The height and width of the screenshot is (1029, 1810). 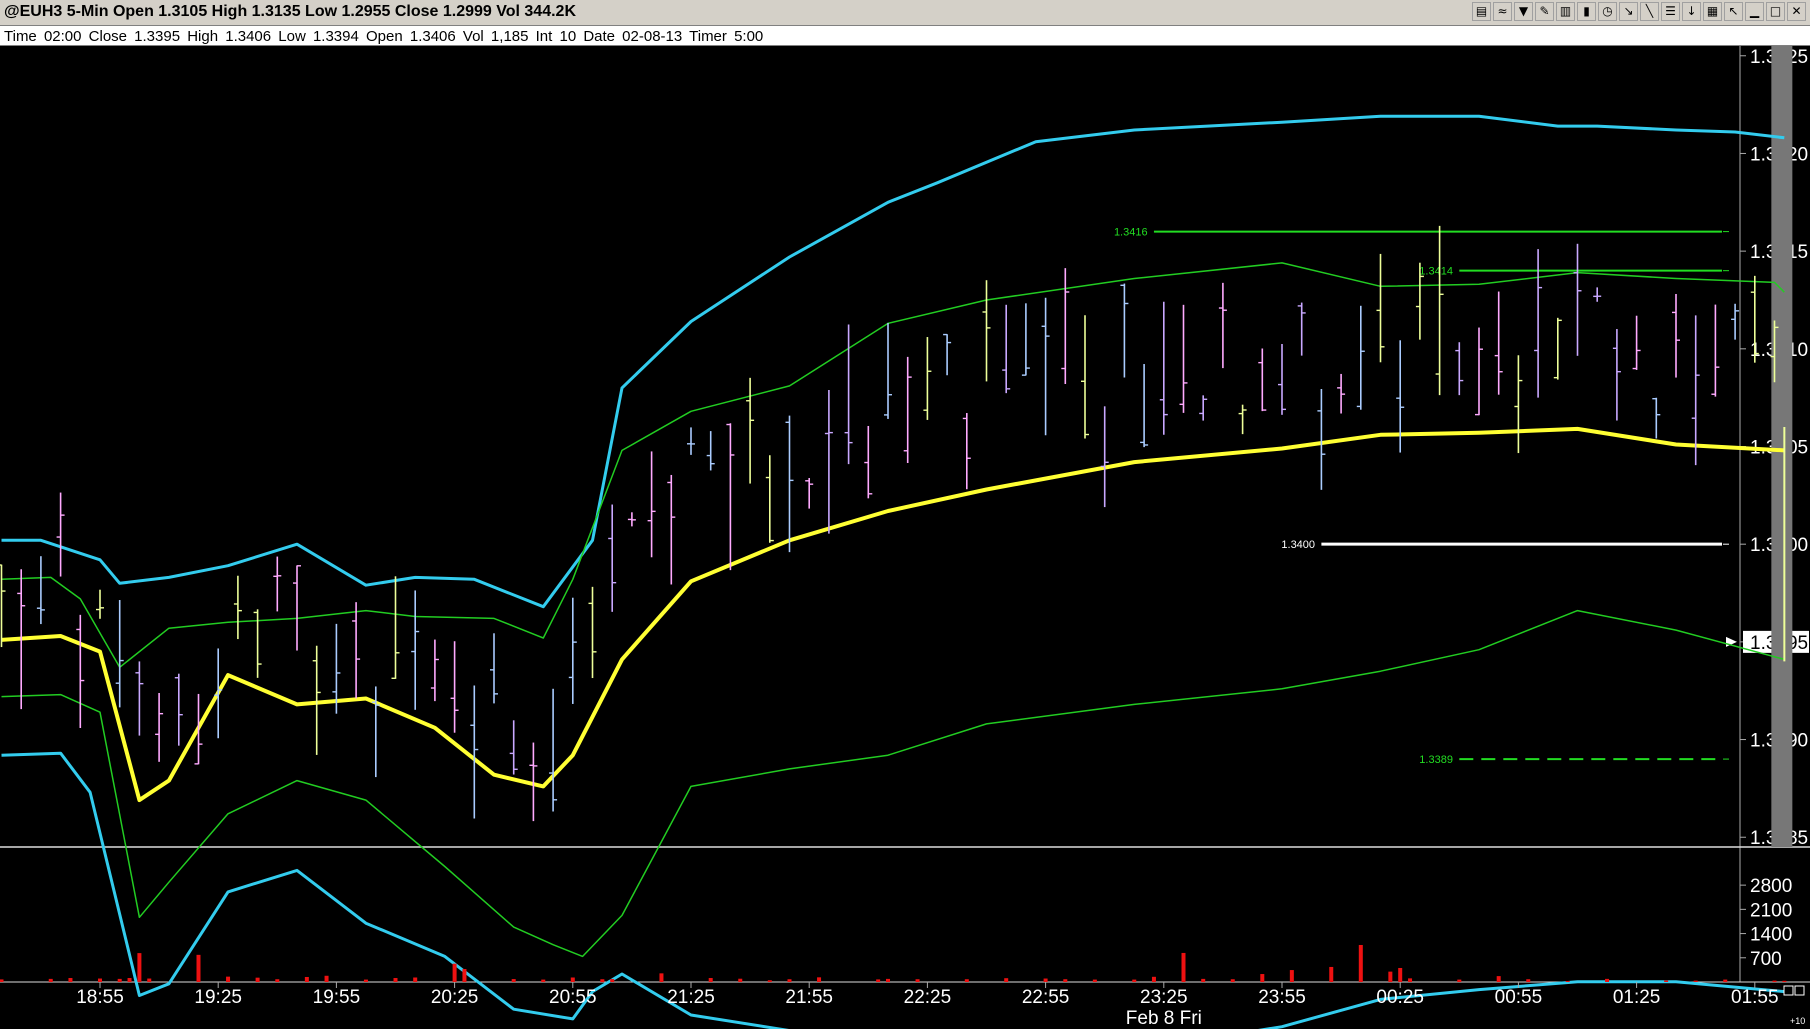 I want to click on time-tick-label: 21:25, so click(x=691, y=997).